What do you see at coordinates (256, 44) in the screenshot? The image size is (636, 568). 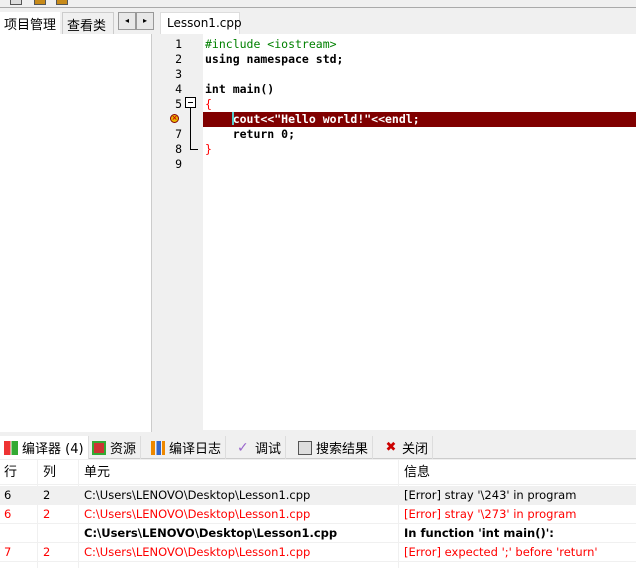 I see `code-line: 1 #include <iostream>` at bounding box center [256, 44].